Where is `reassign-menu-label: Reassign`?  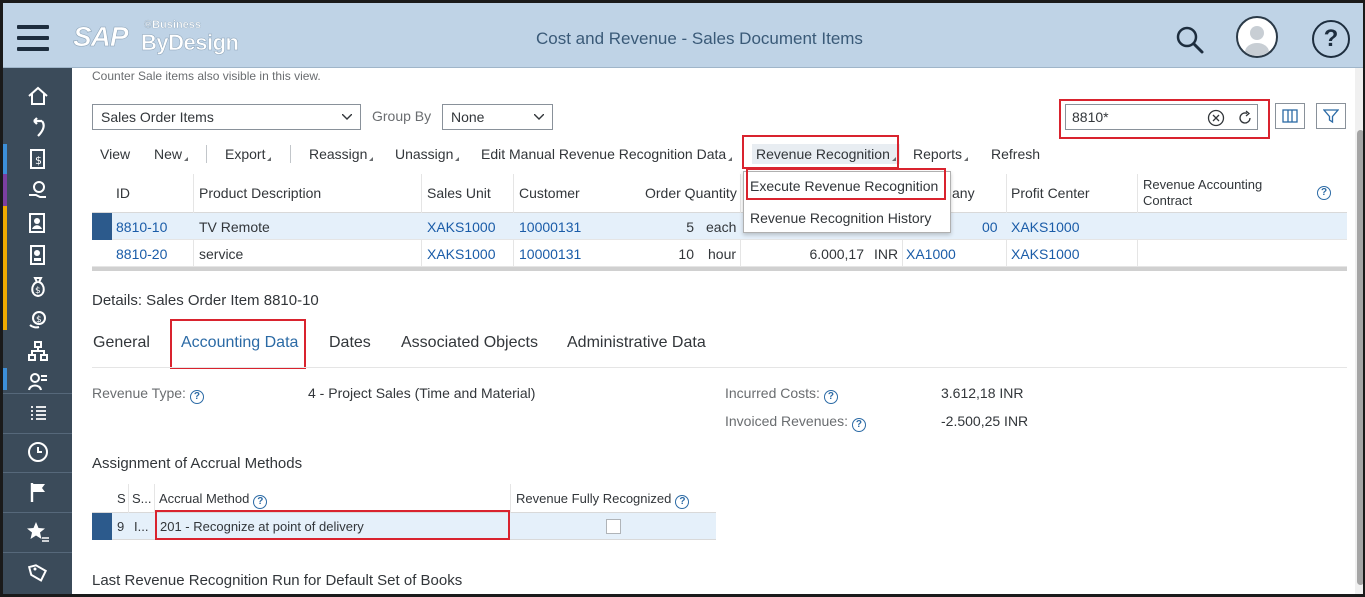 reassign-menu-label: Reassign is located at coordinates (338, 154).